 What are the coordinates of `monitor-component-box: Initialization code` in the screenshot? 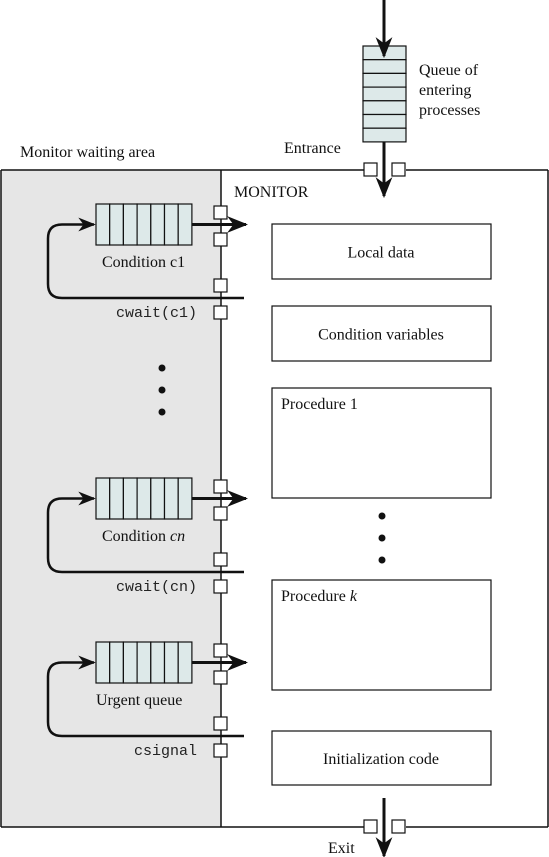 It's located at (381, 758).